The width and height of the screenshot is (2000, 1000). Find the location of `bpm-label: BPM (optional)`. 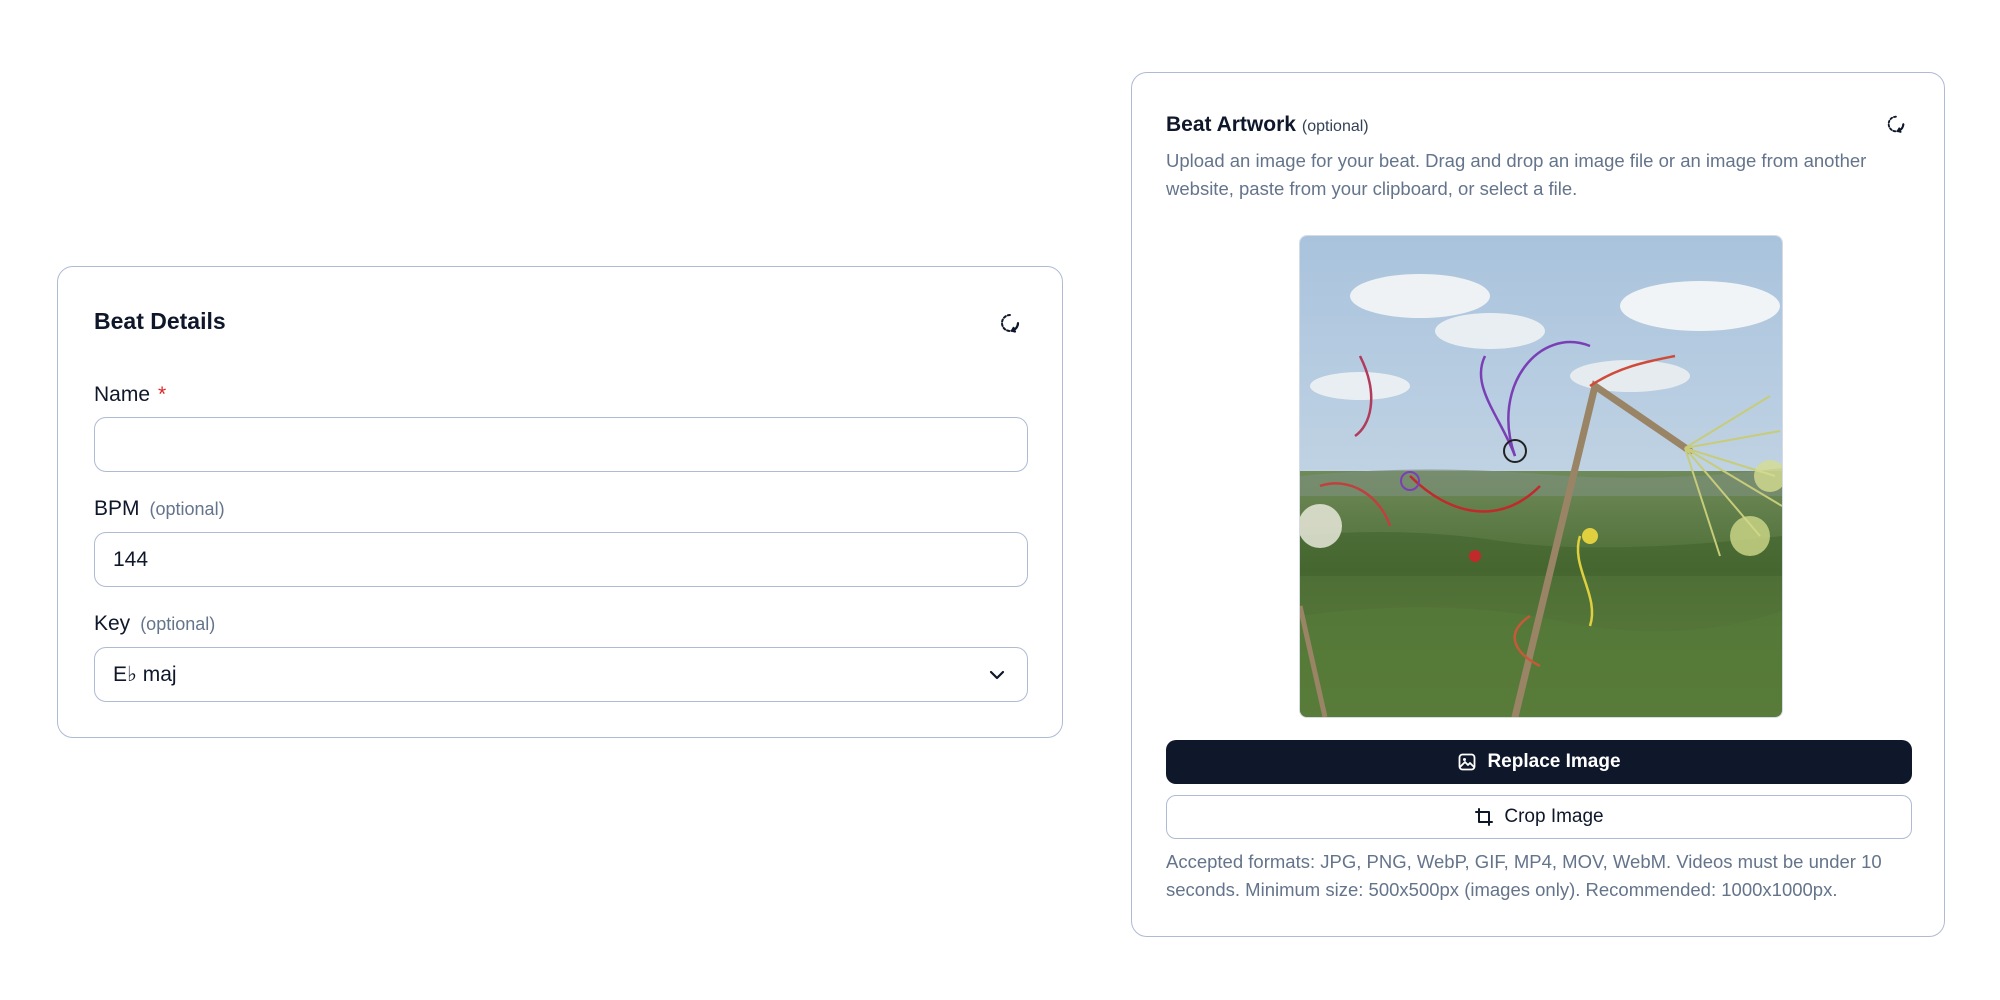

bpm-label: BPM (optional) is located at coordinates (159, 509).